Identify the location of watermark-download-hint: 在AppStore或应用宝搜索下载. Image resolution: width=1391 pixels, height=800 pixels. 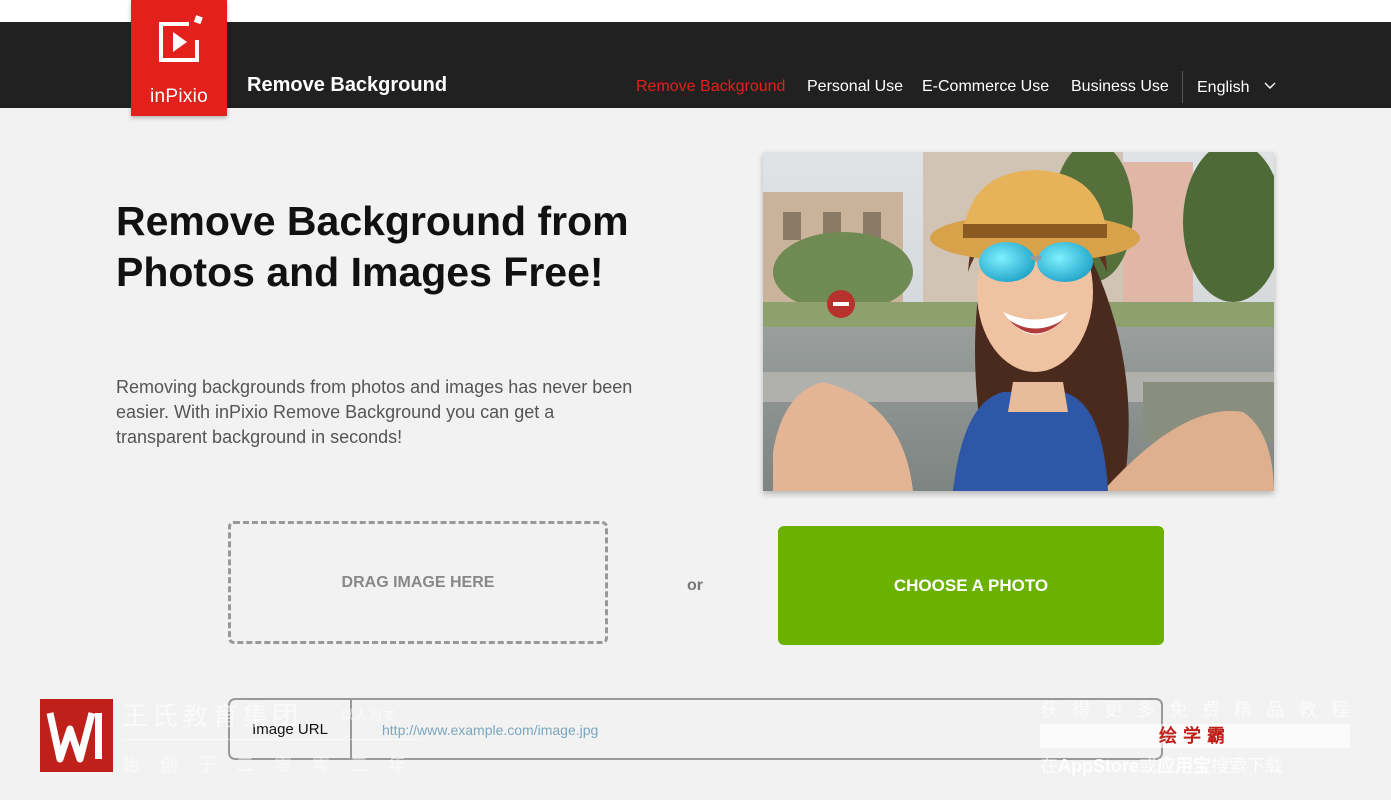
(1196, 765).